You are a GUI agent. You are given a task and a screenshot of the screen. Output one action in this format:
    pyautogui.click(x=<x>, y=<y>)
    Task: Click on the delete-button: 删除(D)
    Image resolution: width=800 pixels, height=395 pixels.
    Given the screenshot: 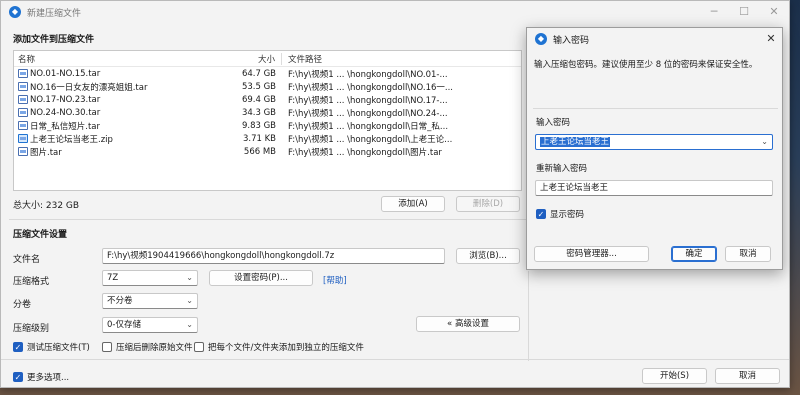 What is the action you would take?
    pyautogui.click(x=488, y=204)
    